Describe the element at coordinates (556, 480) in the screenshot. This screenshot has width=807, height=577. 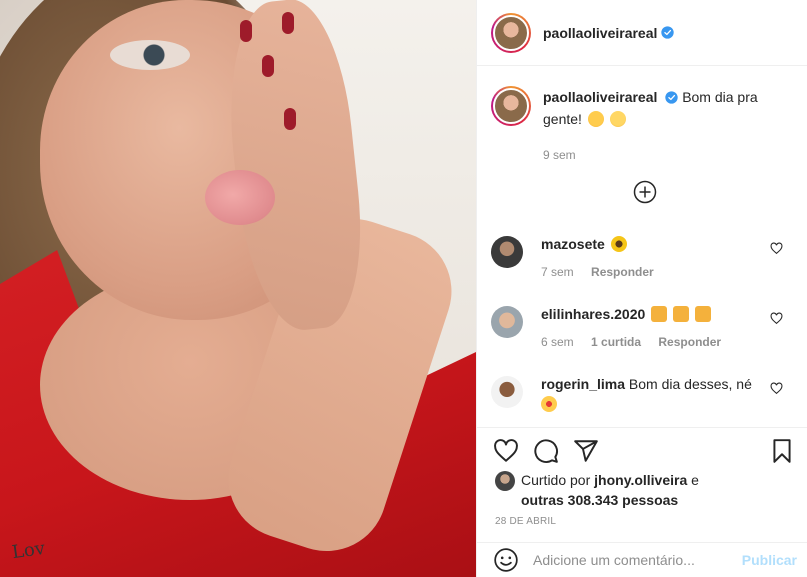
I see `likes-prefix: Curtido por` at that location.